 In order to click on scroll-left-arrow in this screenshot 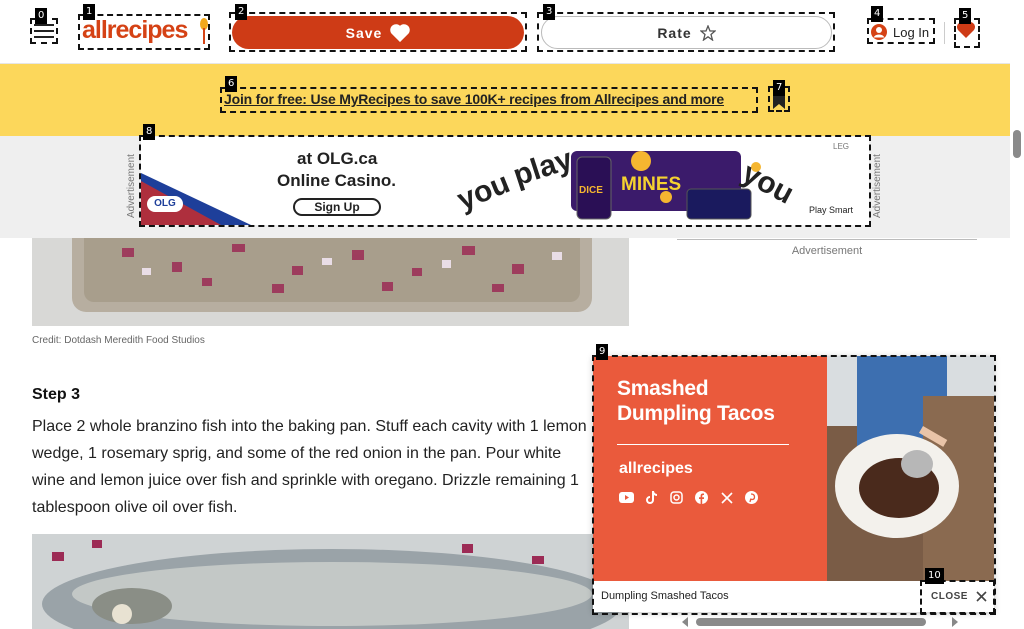, I will do `click(685, 622)`.